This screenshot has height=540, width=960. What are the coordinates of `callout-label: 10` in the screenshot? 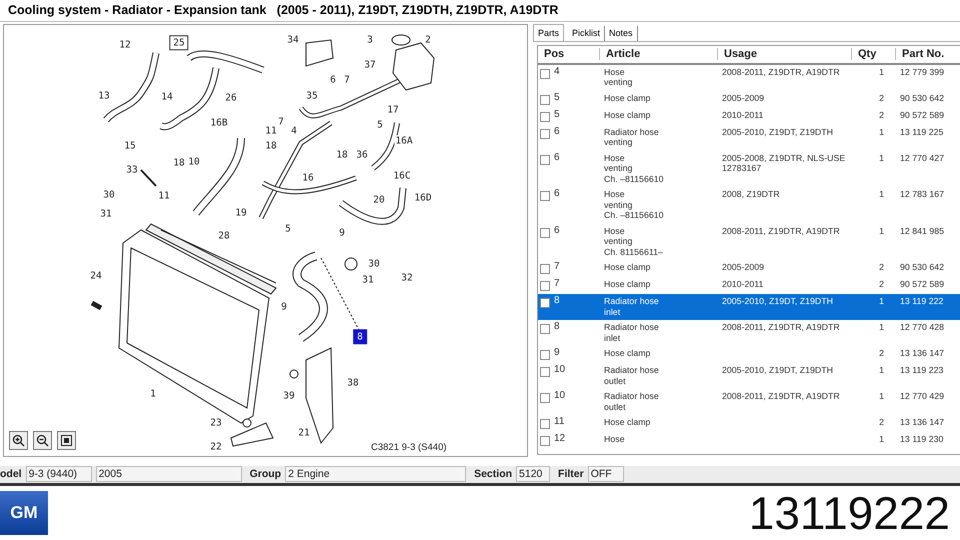 It's located at (194, 162).